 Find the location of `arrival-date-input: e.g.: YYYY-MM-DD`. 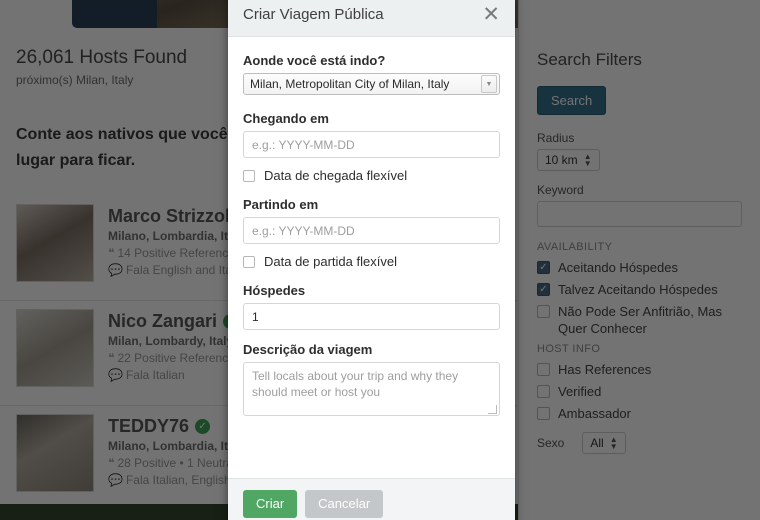

arrival-date-input: e.g.: YYYY-MM-DD is located at coordinates (371, 144).